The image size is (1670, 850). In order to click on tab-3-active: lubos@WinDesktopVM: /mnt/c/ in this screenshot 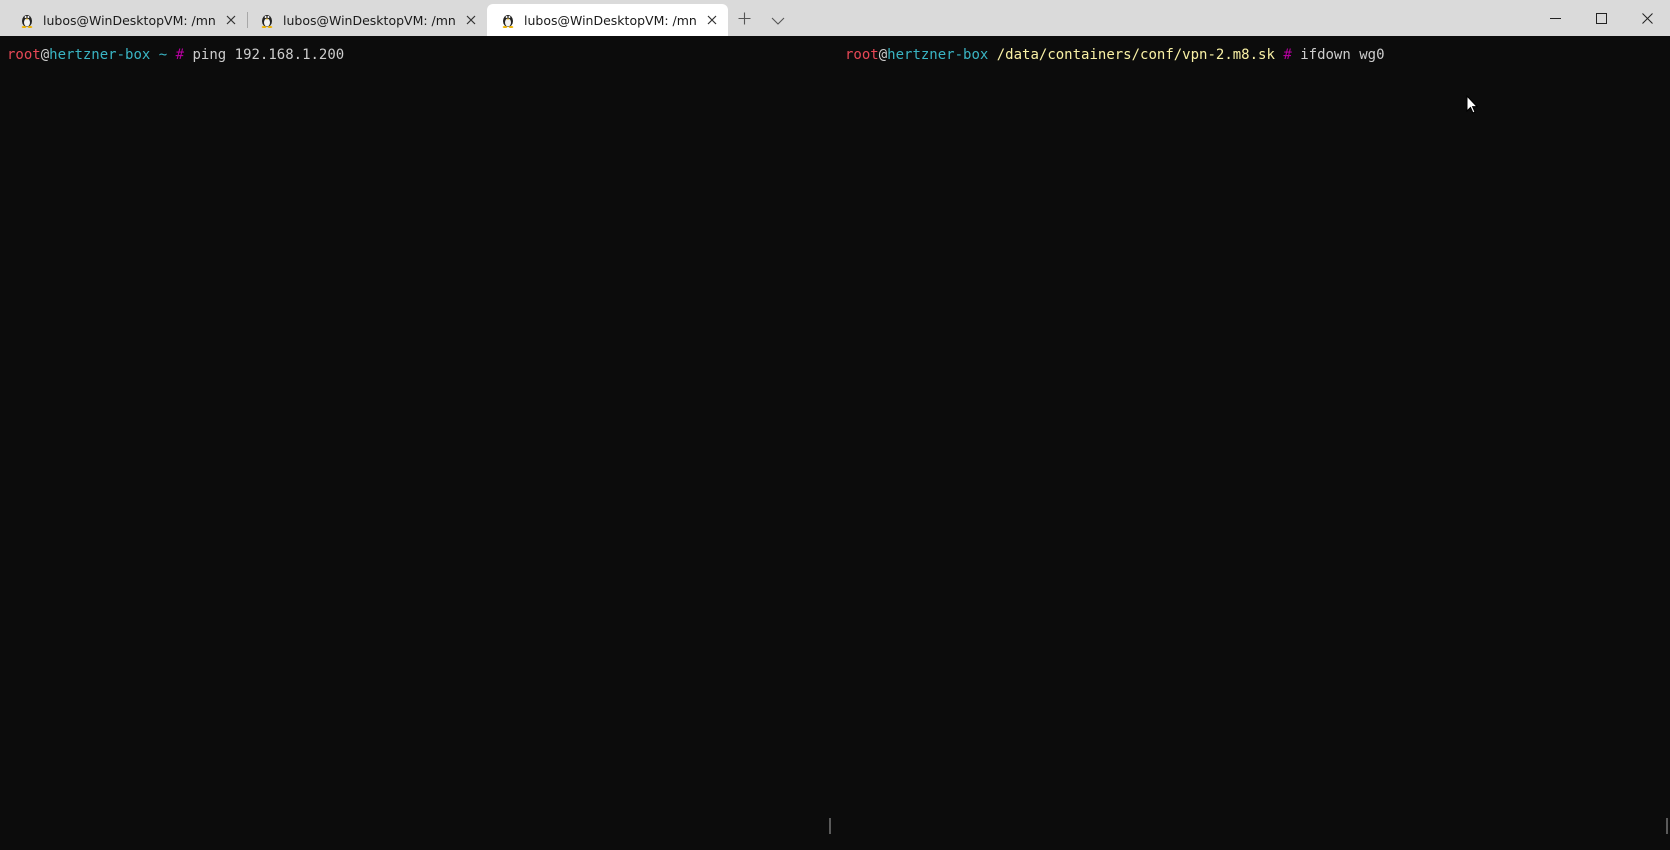, I will do `click(607, 20)`.